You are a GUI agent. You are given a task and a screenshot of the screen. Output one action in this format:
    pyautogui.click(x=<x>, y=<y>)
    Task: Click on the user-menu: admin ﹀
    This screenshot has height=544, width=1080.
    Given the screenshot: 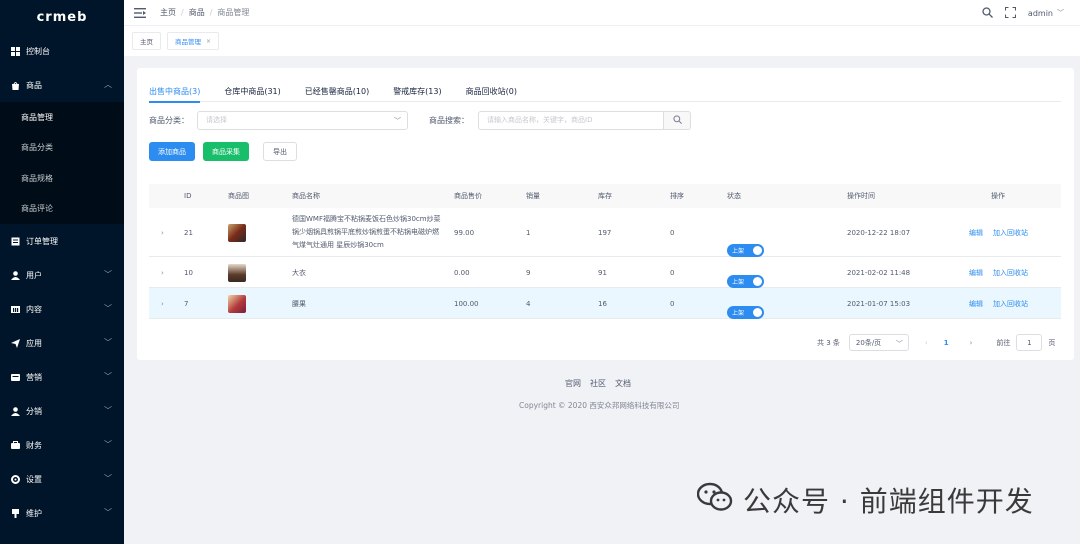 What is the action you would take?
    pyautogui.click(x=1046, y=13)
    